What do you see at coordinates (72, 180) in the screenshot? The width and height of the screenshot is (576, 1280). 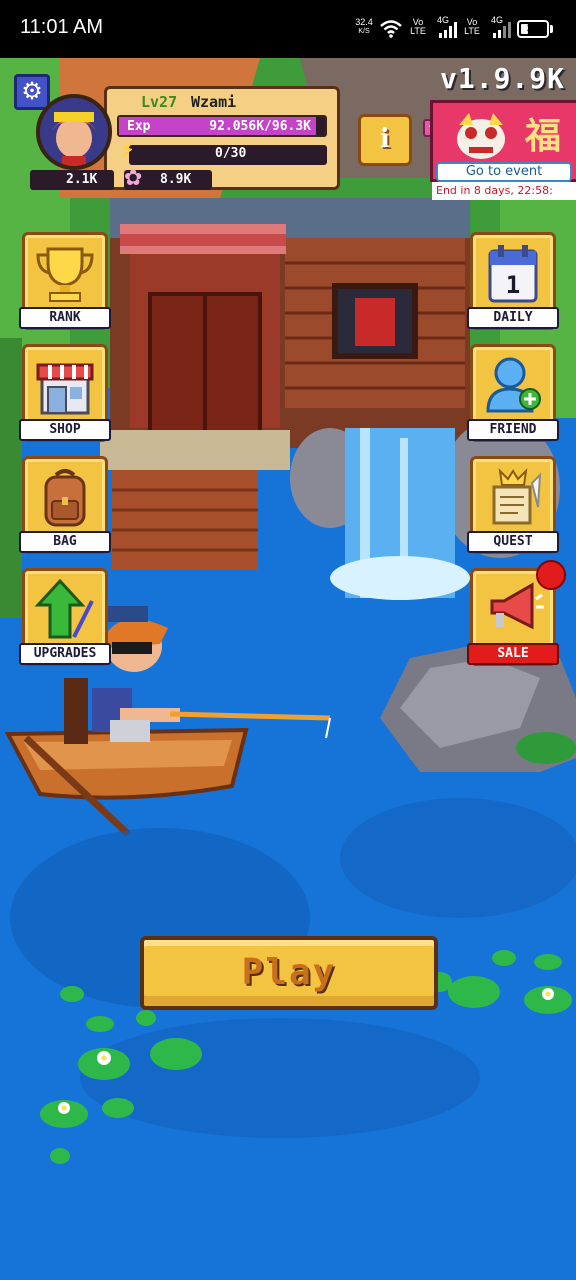 I see `coin-counter: 2.1K` at bounding box center [72, 180].